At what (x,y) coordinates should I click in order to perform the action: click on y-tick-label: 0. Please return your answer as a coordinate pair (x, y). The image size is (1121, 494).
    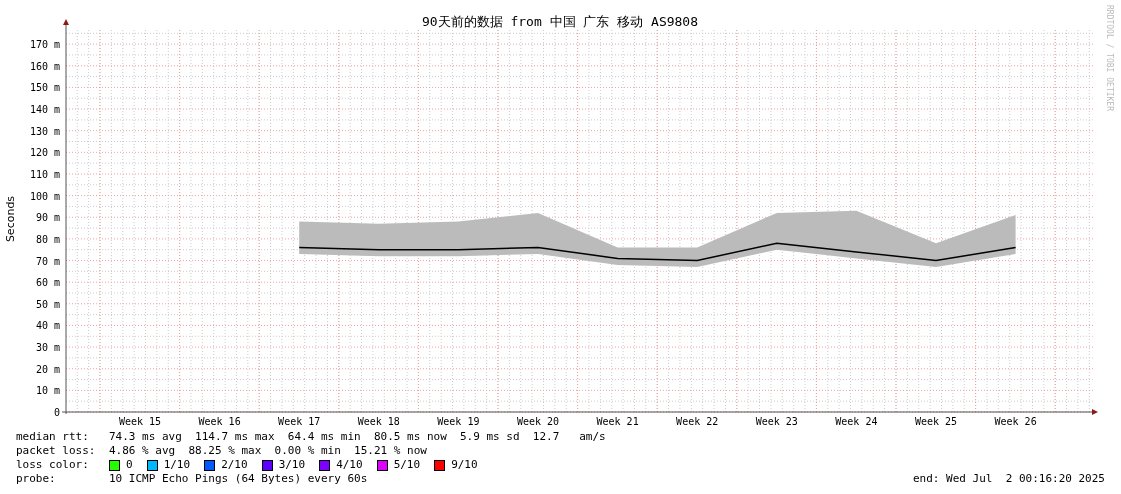
    Looking at the image, I should click on (56, 412).